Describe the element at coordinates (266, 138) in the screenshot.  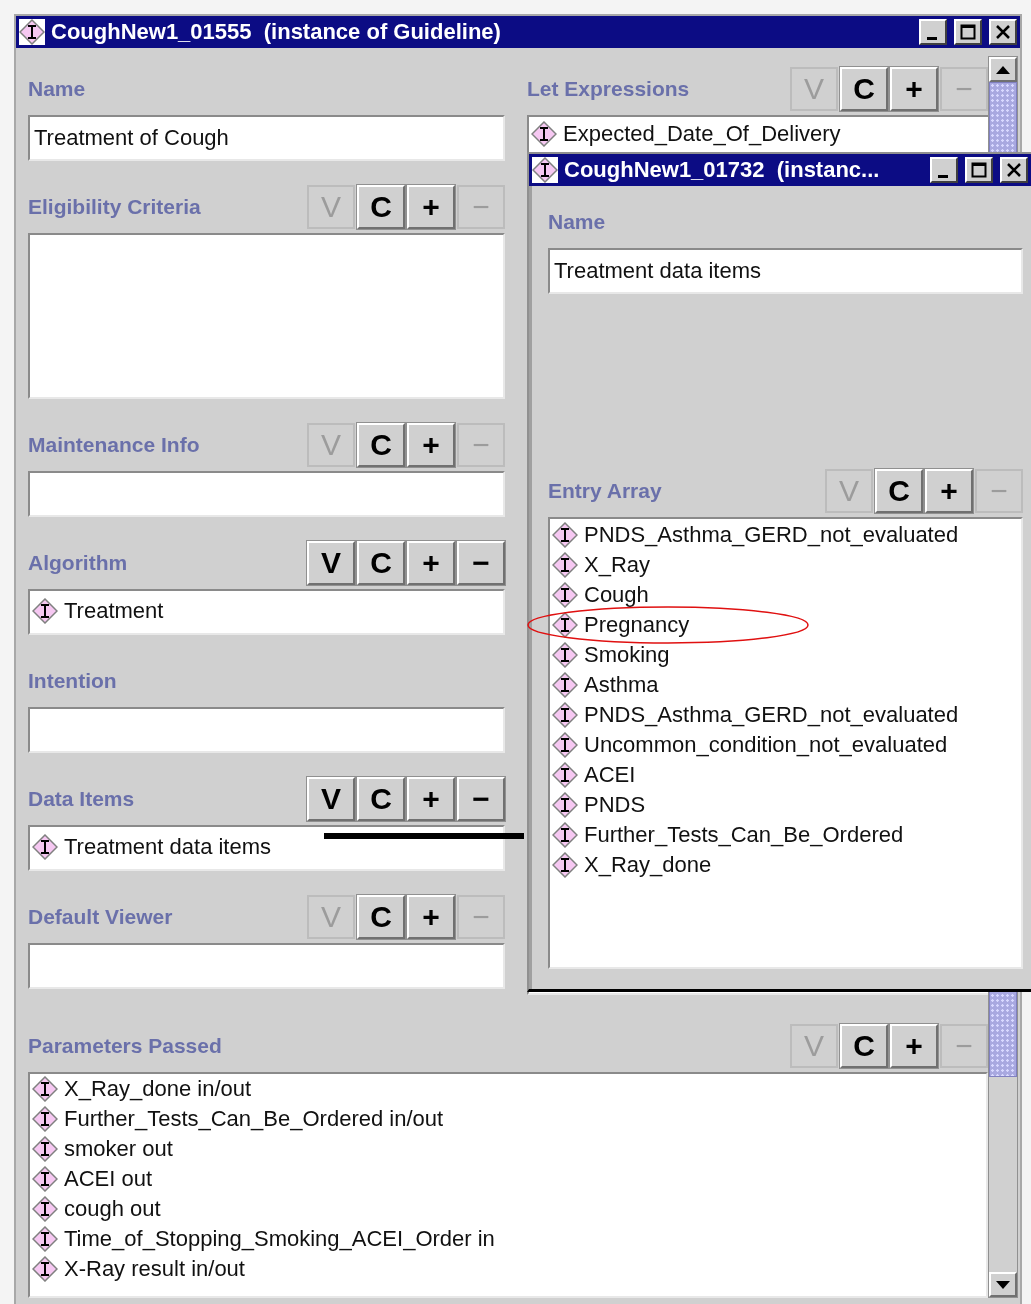
I see `text-field: Treatment of Cough` at that location.